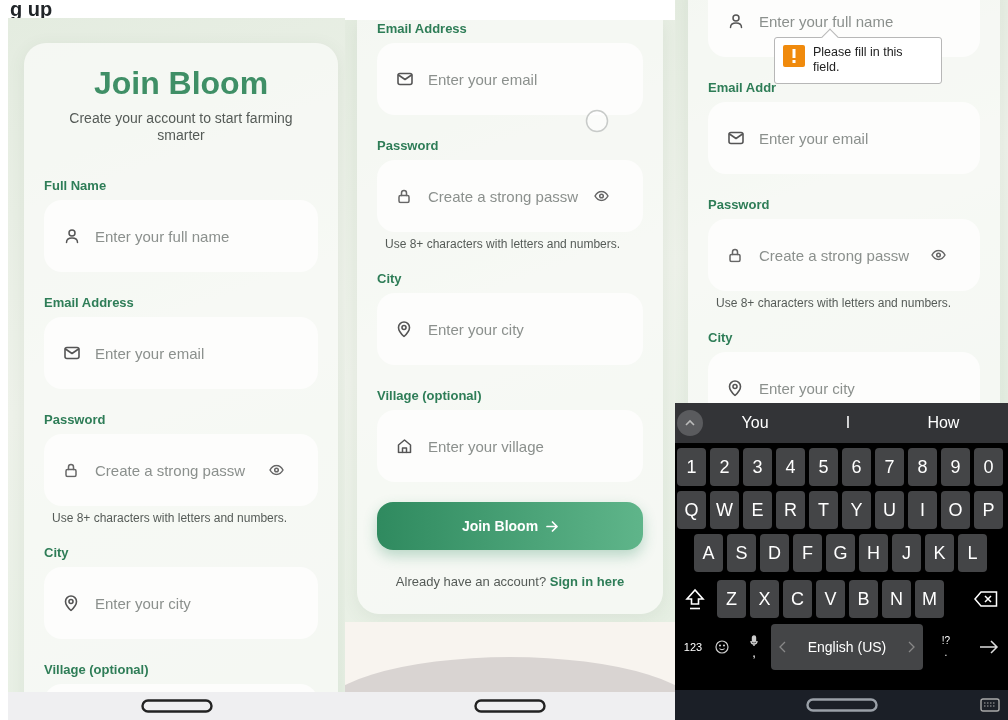 The height and width of the screenshot is (720, 1008). Describe the element at coordinates (757, 510) in the screenshot. I see `keyboard-key: E` at that location.